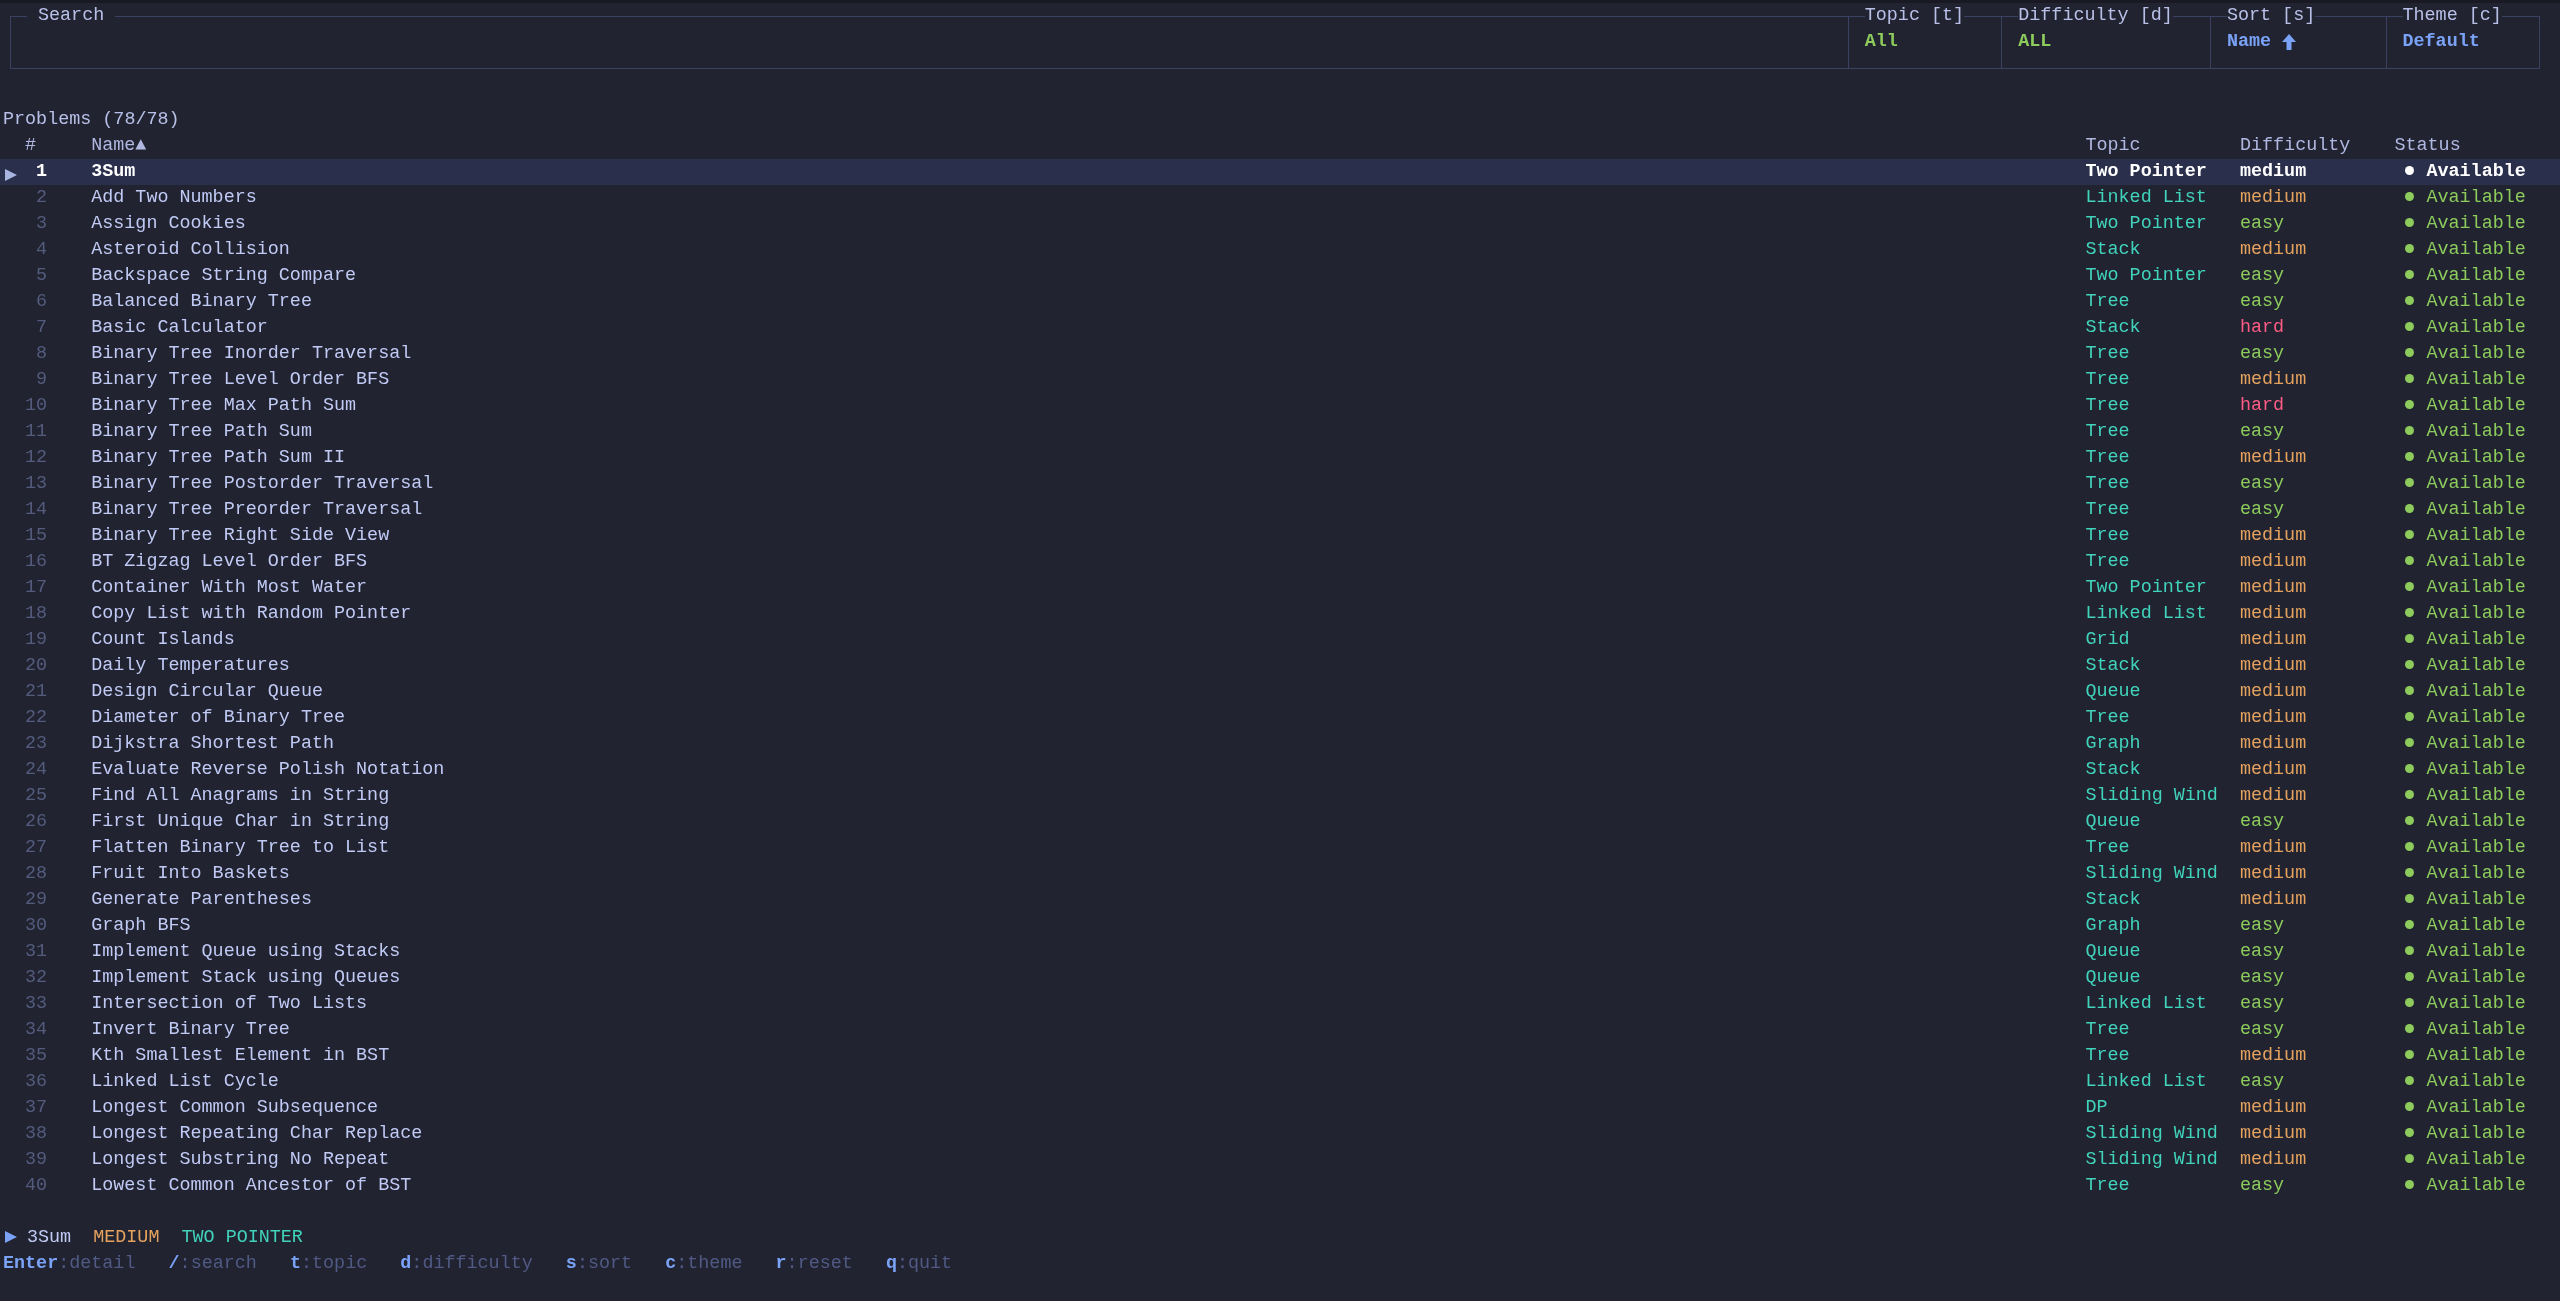  I want to click on problem-row: 27 Flatten Binary Tree to List Tree medium Available, so click(1280, 848).